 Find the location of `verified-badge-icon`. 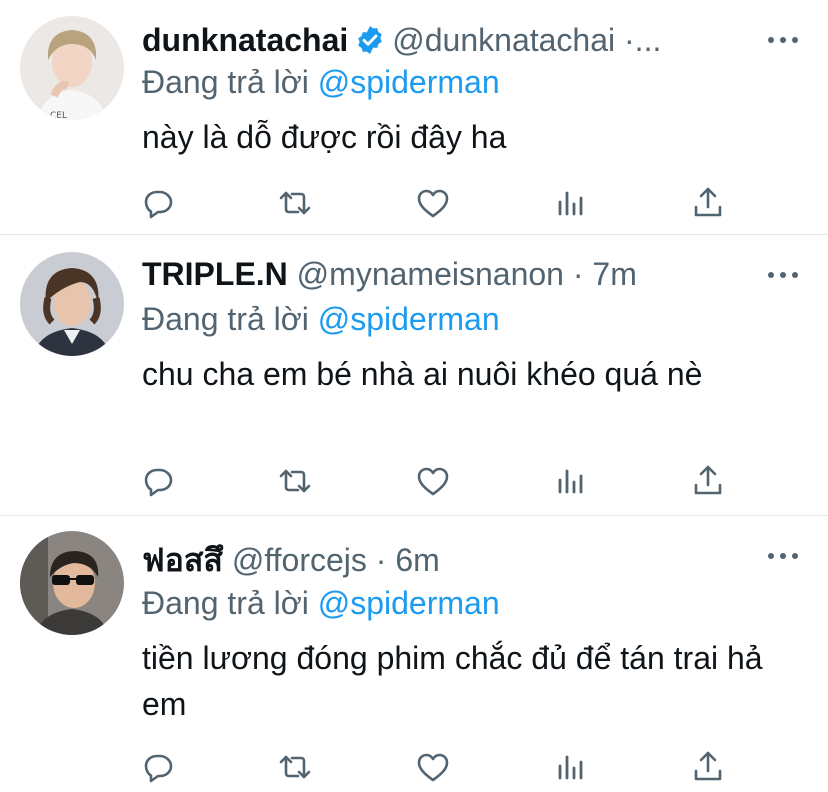

verified-badge-icon is located at coordinates (370, 39).